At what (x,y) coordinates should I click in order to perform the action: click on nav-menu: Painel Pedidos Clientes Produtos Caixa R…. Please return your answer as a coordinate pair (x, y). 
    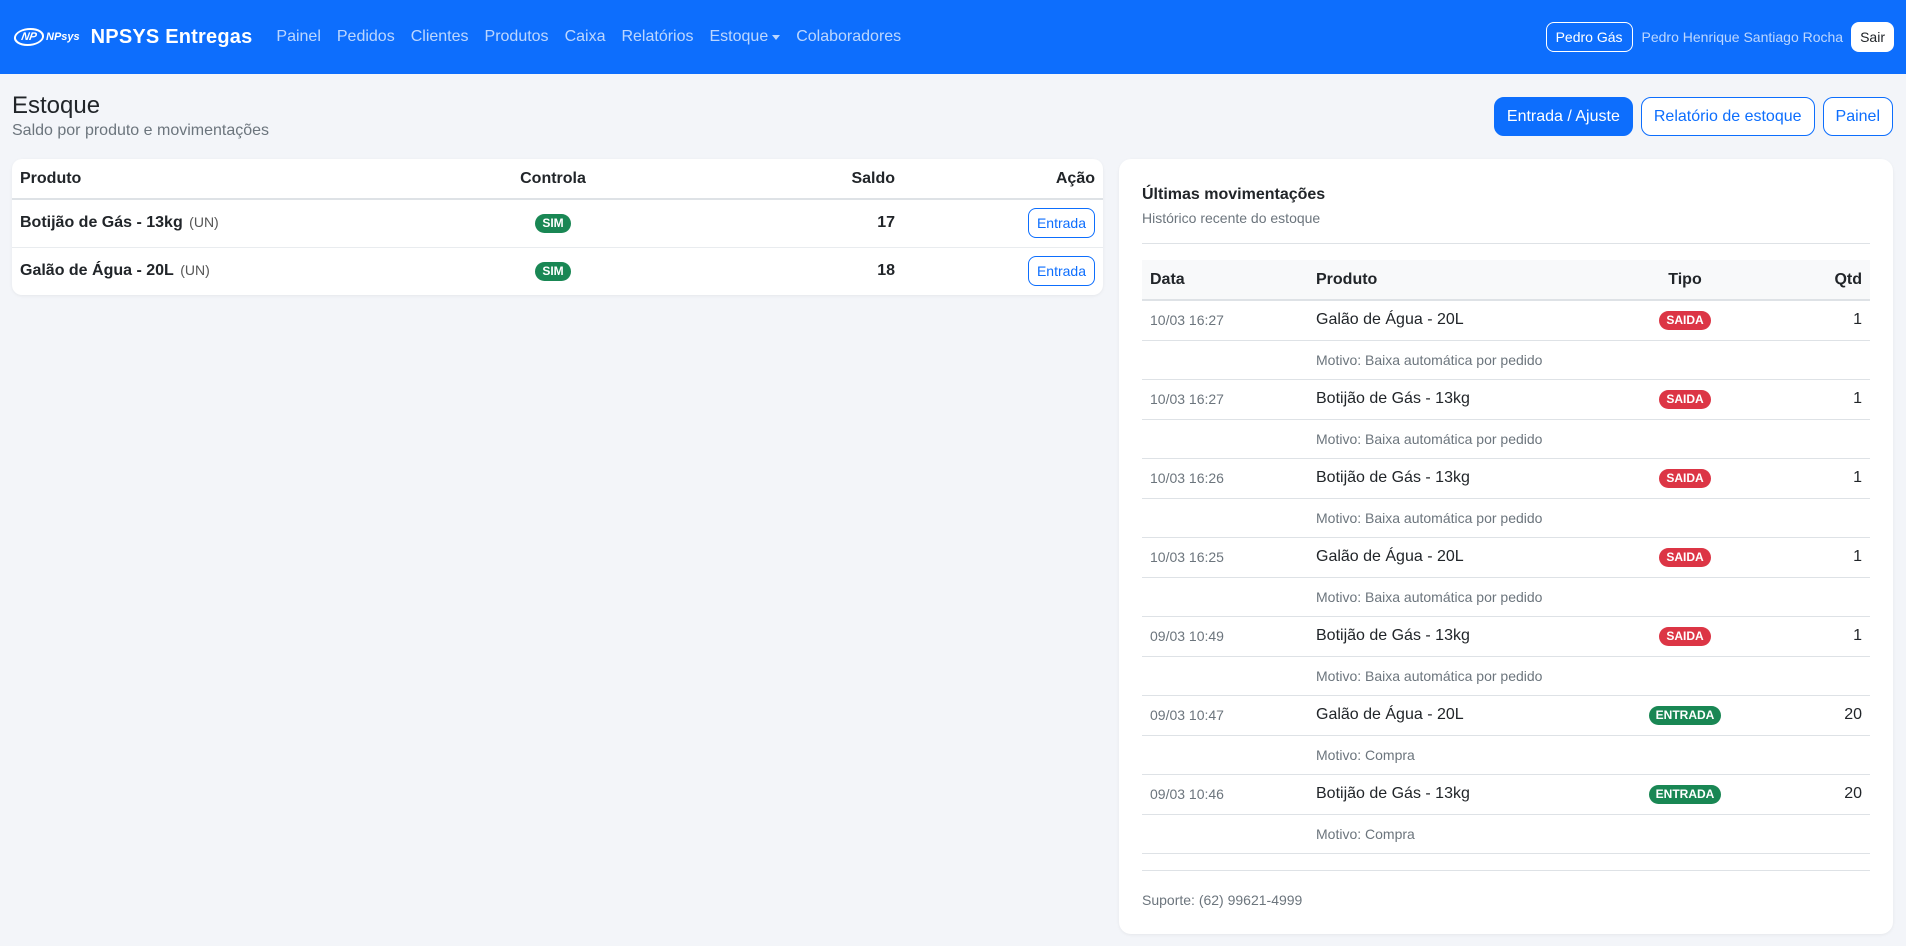
    Looking at the image, I should click on (596, 37).